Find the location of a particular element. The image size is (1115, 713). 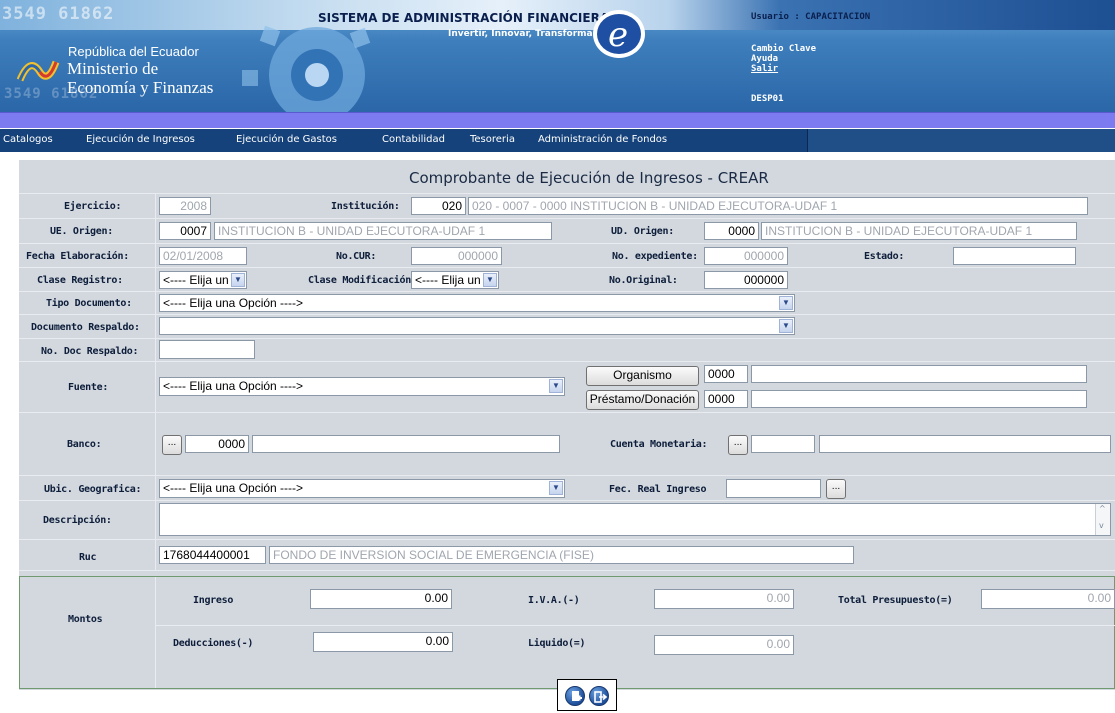

no-doc-respaldo-field is located at coordinates (207, 349).